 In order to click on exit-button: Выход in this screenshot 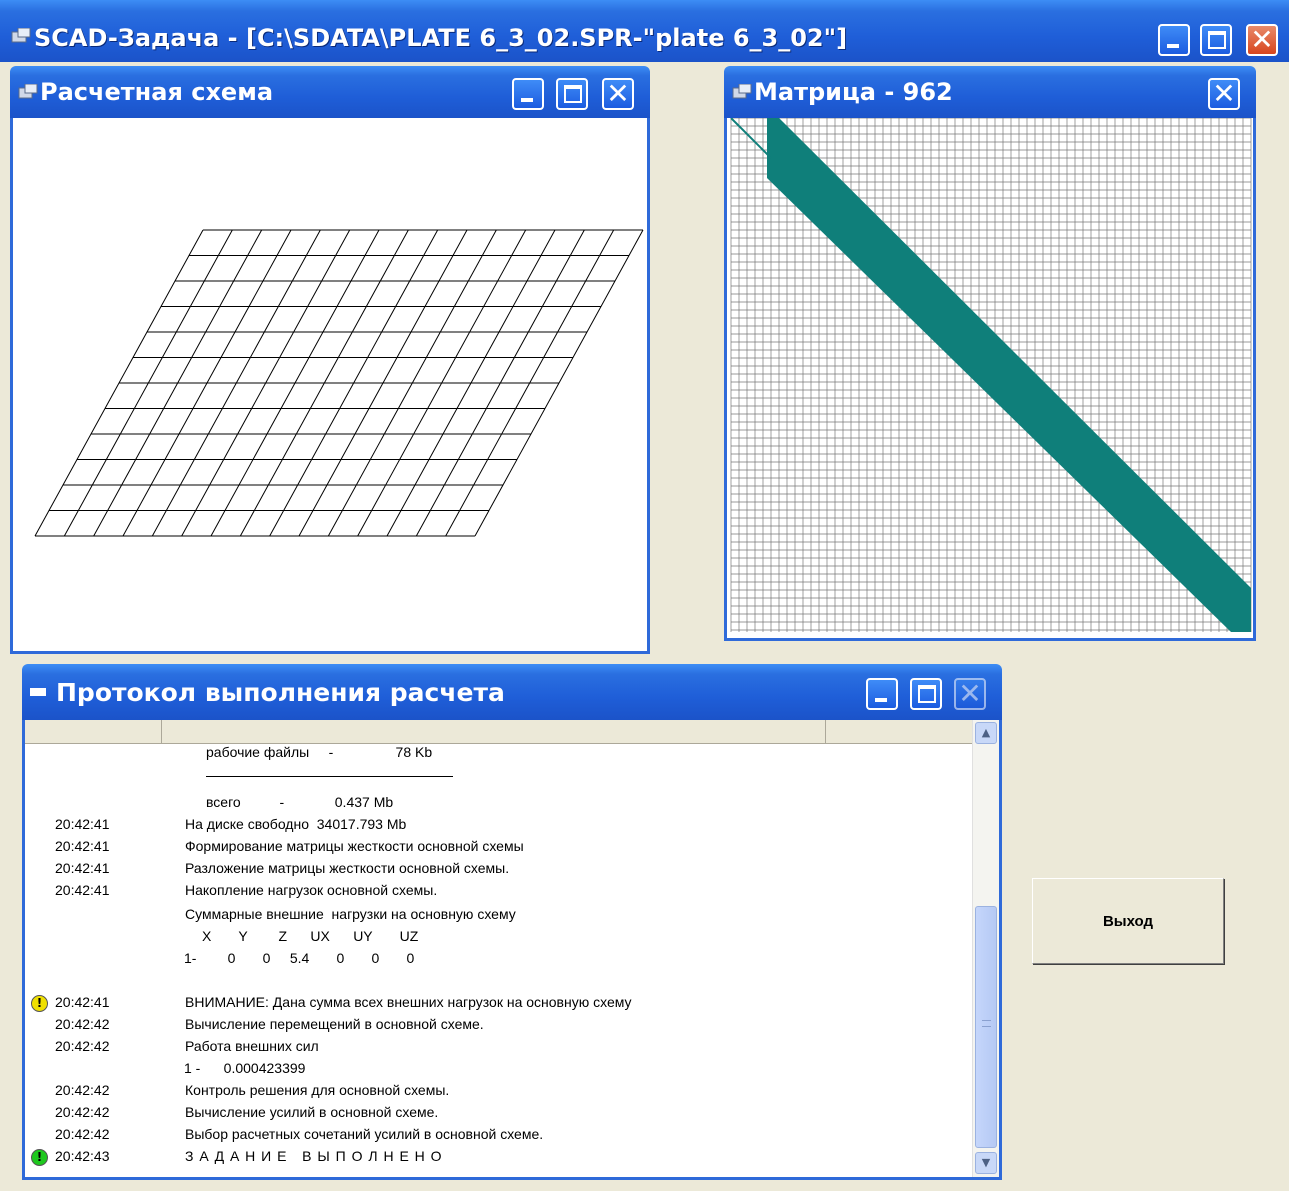, I will do `click(1128, 921)`.